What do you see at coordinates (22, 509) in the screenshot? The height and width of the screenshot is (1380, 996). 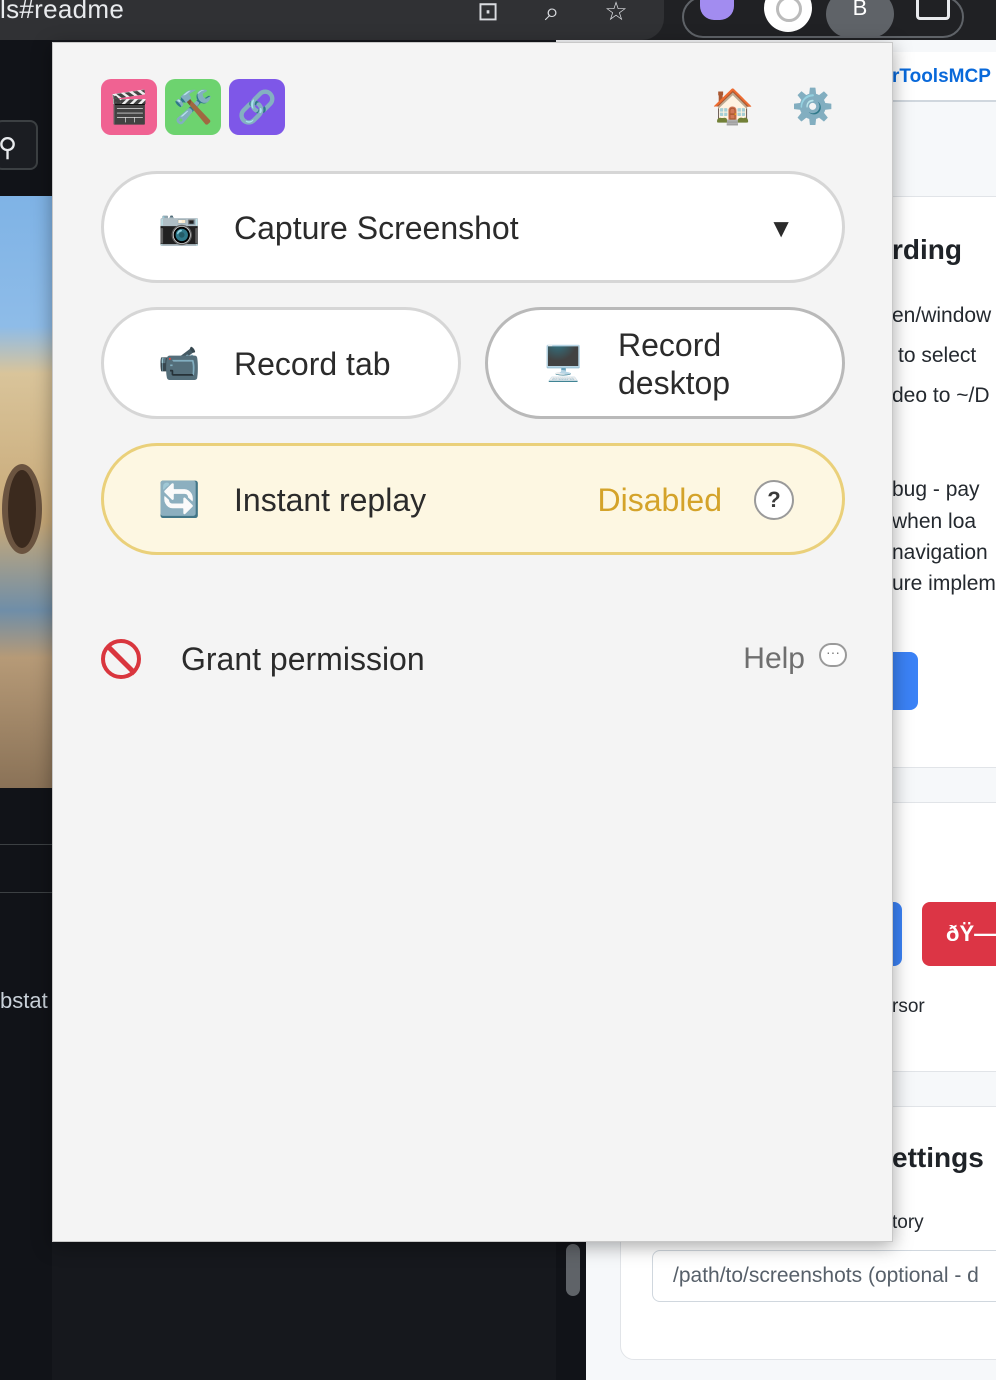 I see `background-image-detail` at bounding box center [22, 509].